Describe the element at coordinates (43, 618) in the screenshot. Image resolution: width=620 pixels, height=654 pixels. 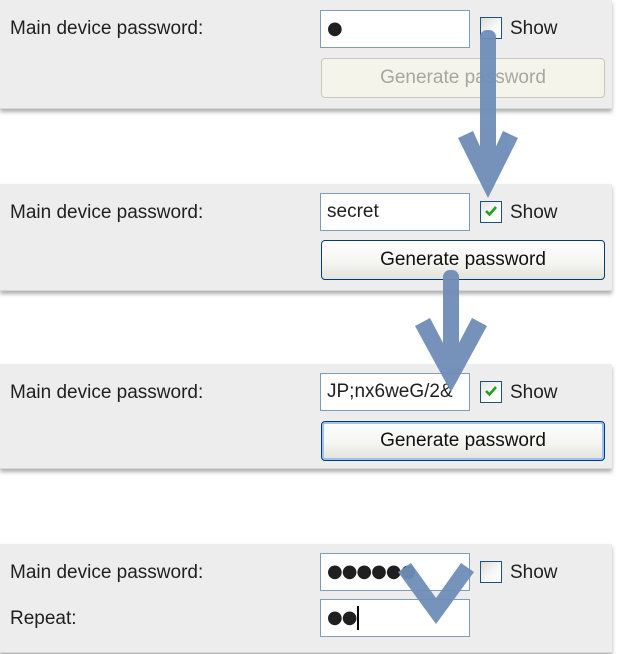
I see `repeat-password-label: Repeat:` at that location.